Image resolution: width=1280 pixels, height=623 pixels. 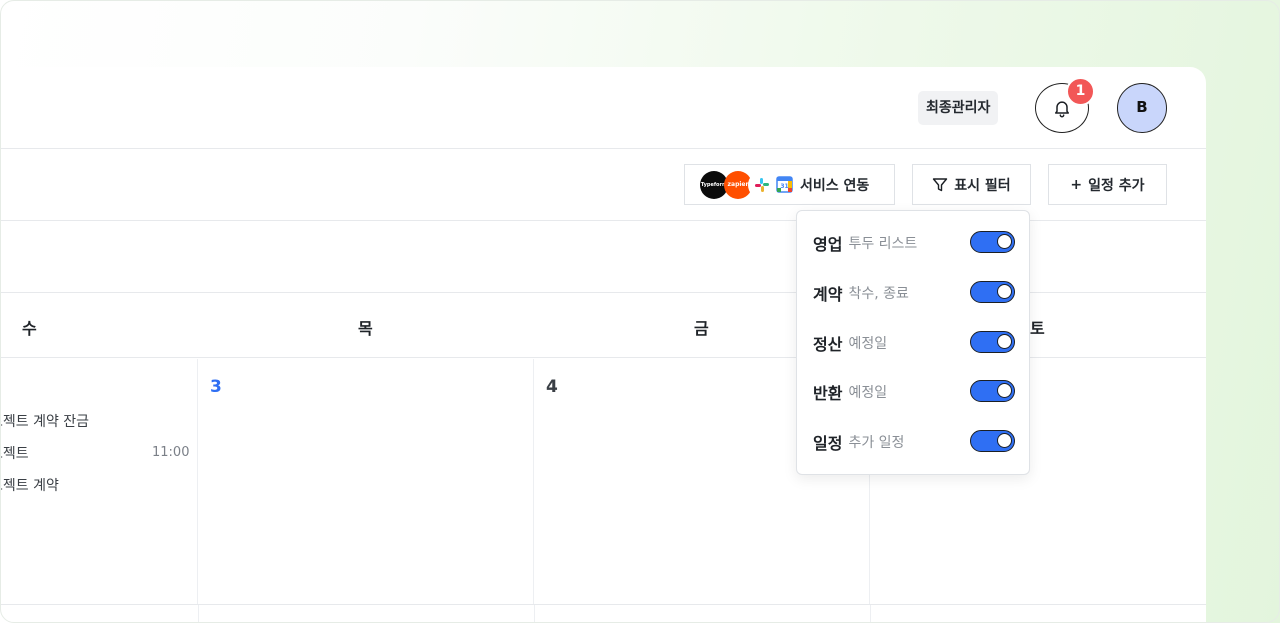 I want to click on notification-count-badge: 1, so click(x=1080, y=91).